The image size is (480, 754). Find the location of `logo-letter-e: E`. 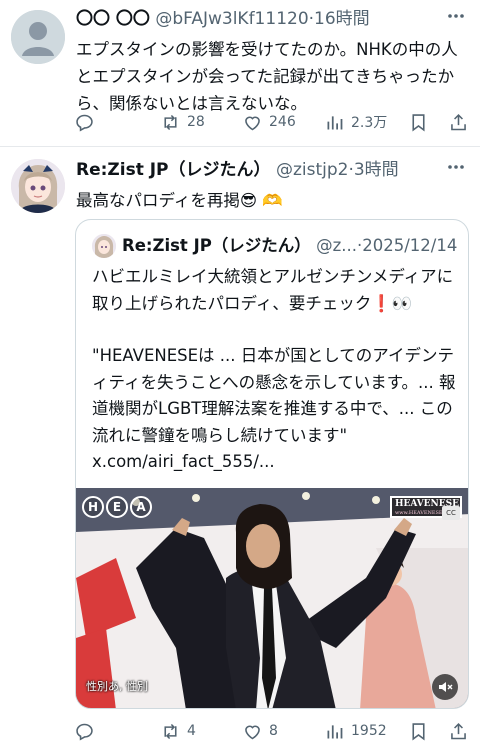

logo-letter-e: E is located at coordinates (117, 507).